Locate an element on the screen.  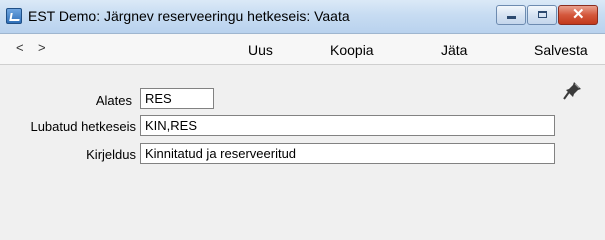
pin-icon is located at coordinates (573, 90).